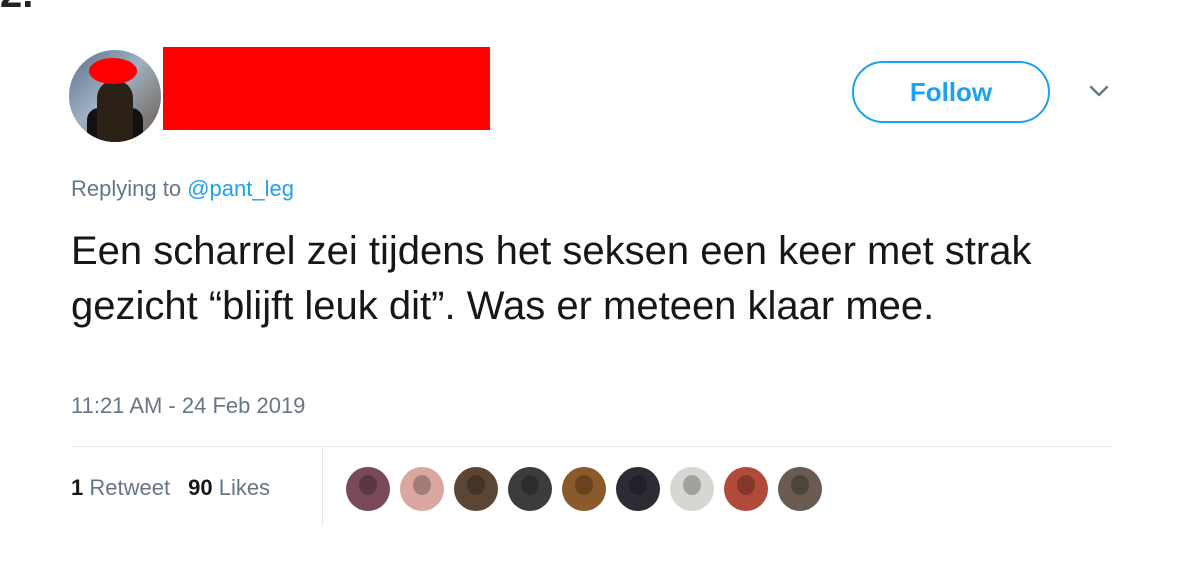 The width and height of the screenshot is (1200, 577). What do you see at coordinates (188, 406) in the screenshot?
I see `tweet-timestamp: 11:21 AM - 24 Feb 2019` at bounding box center [188, 406].